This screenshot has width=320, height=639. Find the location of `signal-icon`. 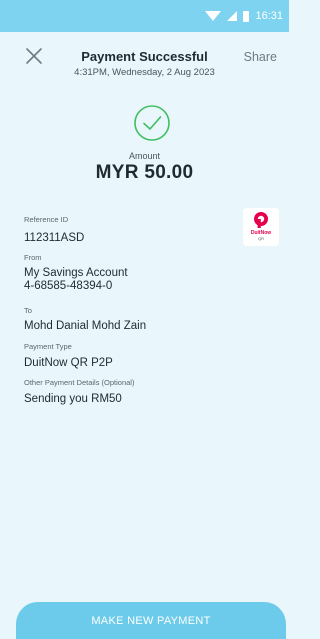

signal-icon is located at coordinates (232, 16).